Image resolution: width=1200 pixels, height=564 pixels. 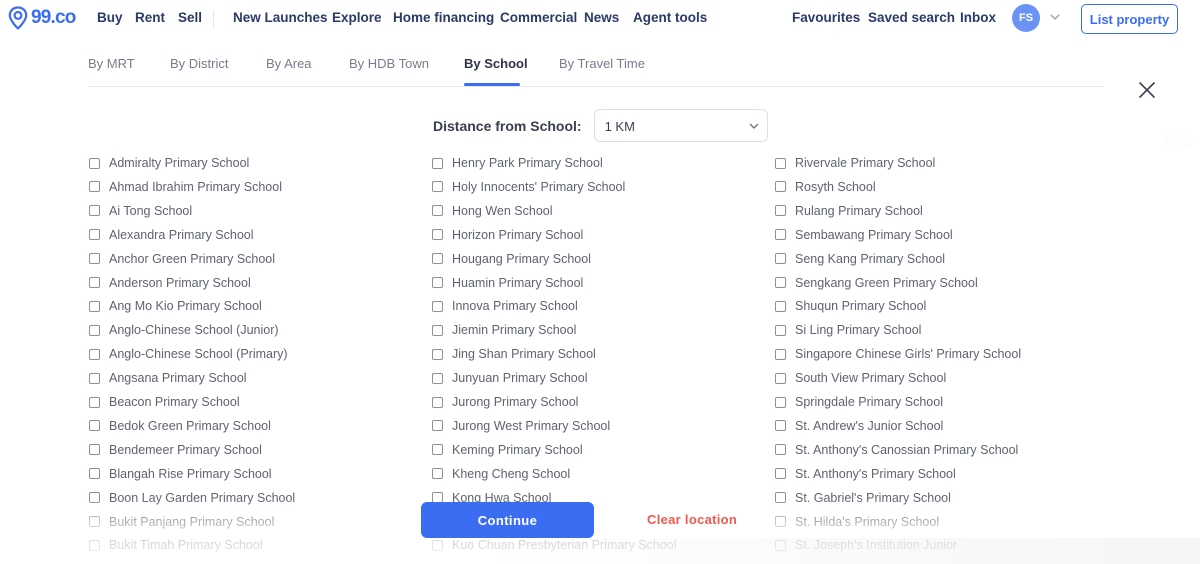 I want to click on school-option: Jing Shan Primary School, so click(x=514, y=354).